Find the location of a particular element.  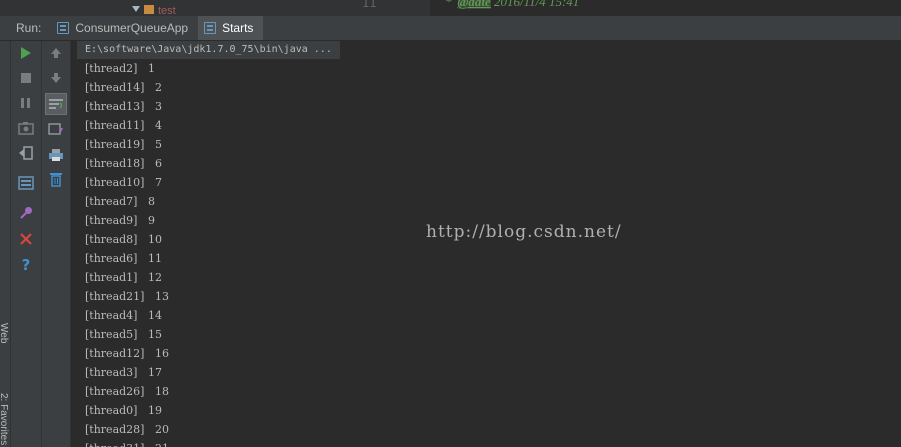

console-line: [thread0] 19 is located at coordinates (123, 410).